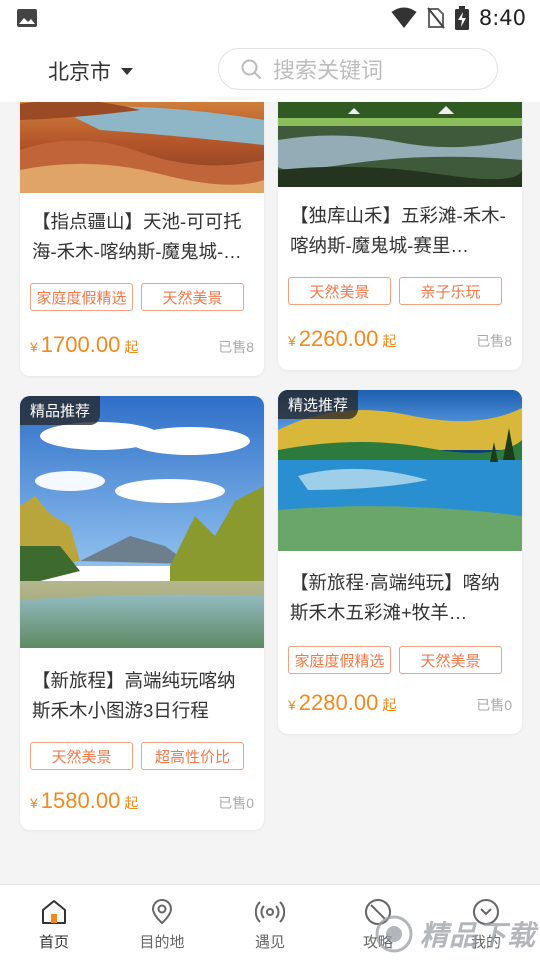  What do you see at coordinates (80, 344) in the screenshot?
I see `product-price: 1700.00` at bounding box center [80, 344].